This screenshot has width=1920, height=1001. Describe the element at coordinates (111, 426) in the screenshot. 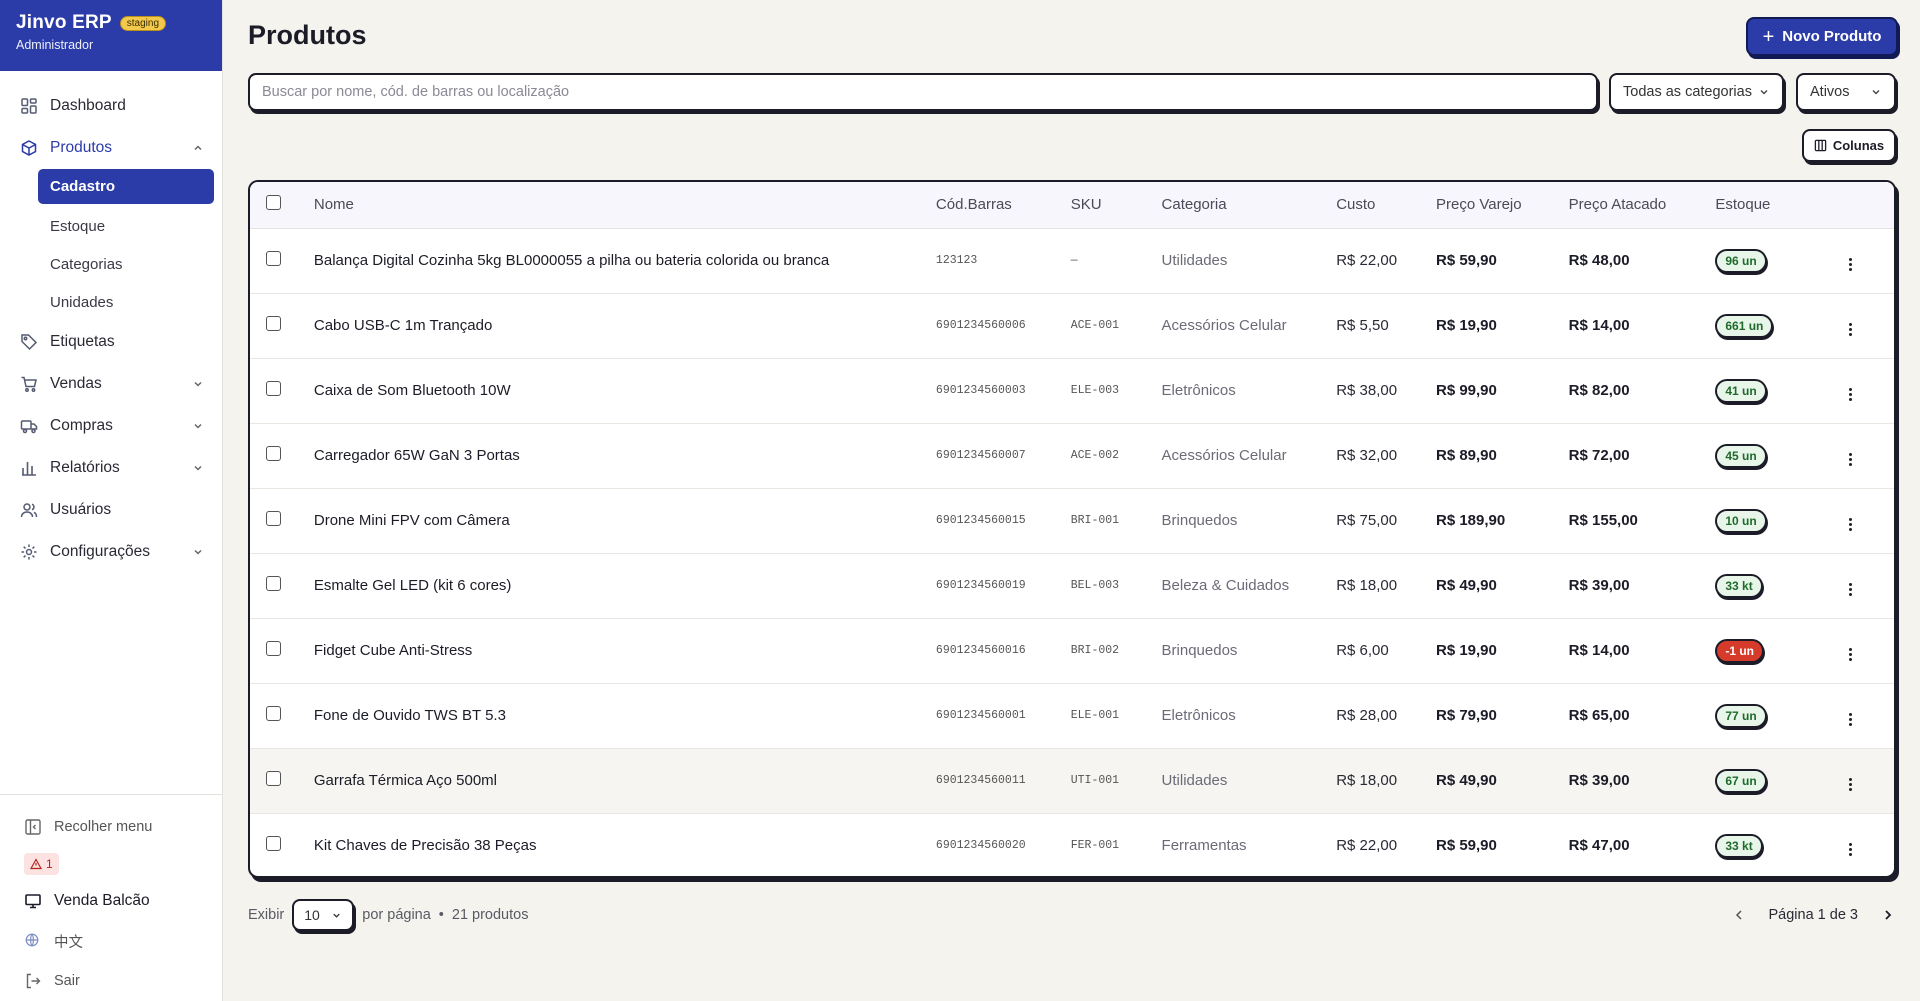

I see `nav-compras: Compras` at that location.